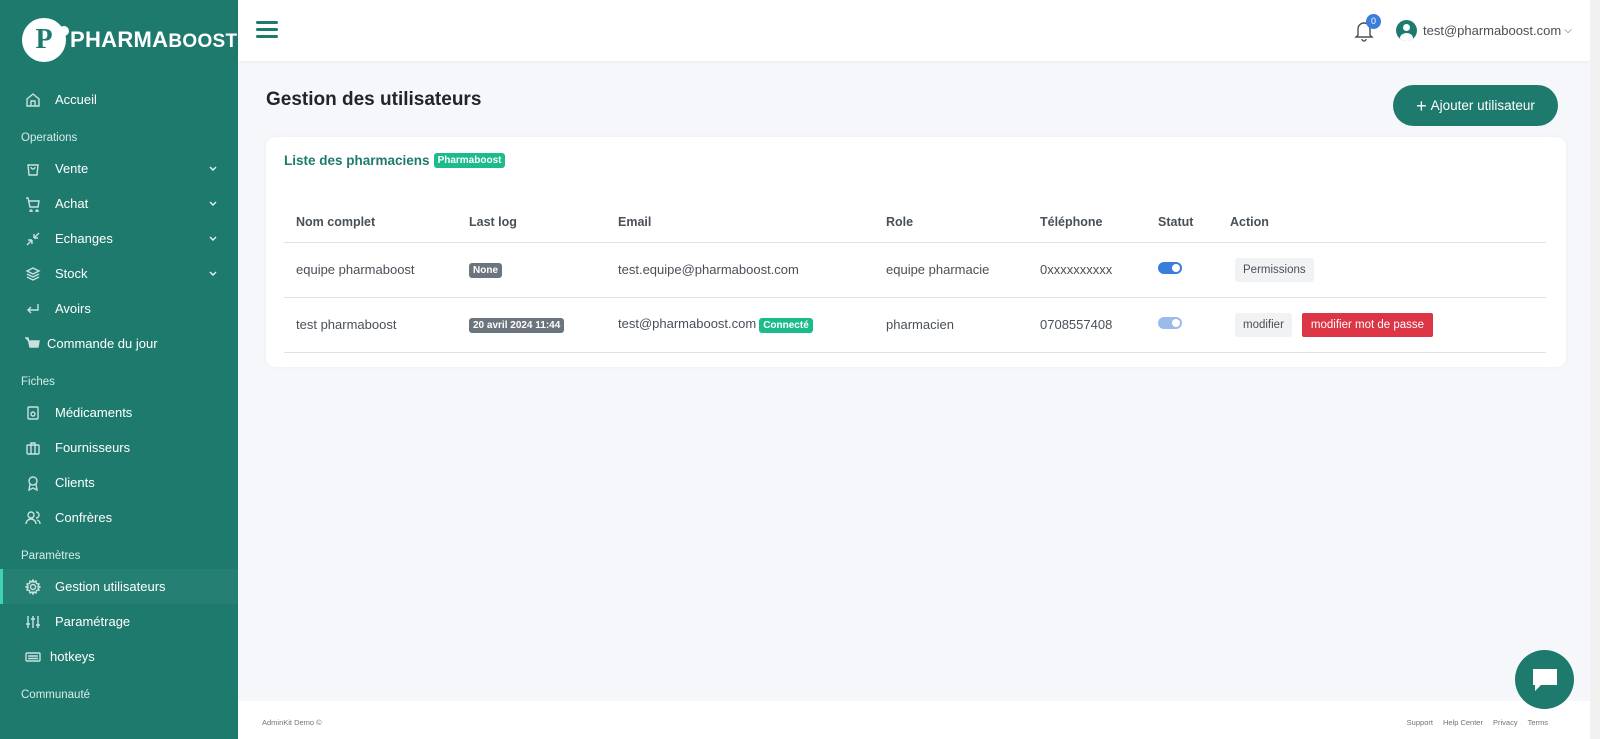 The image size is (1600, 739). What do you see at coordinates (1482, 105) in the screenshot?
I see `add-user-button-label: Ajouter utilisateur` at bounding box center [1482, 105].